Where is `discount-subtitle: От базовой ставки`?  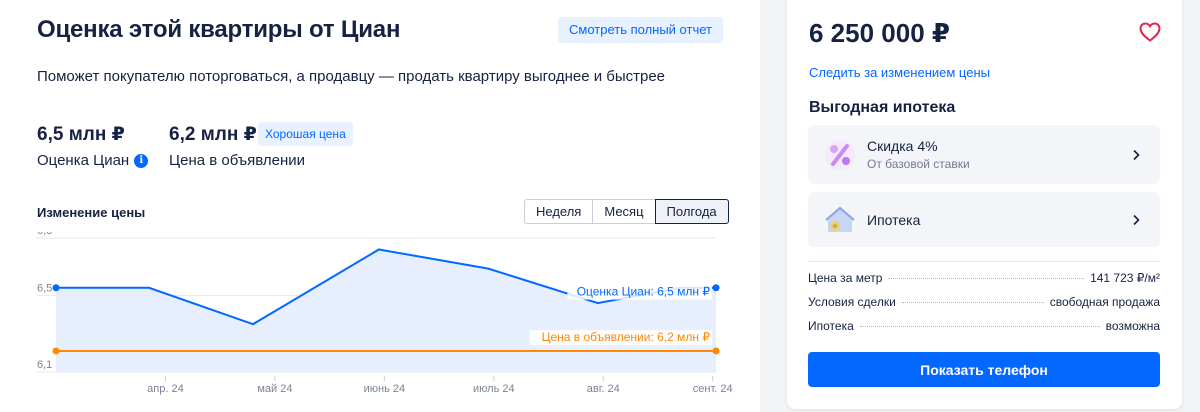
discount-subtitle: От базовой ставки is located at coordinates (918, 164).